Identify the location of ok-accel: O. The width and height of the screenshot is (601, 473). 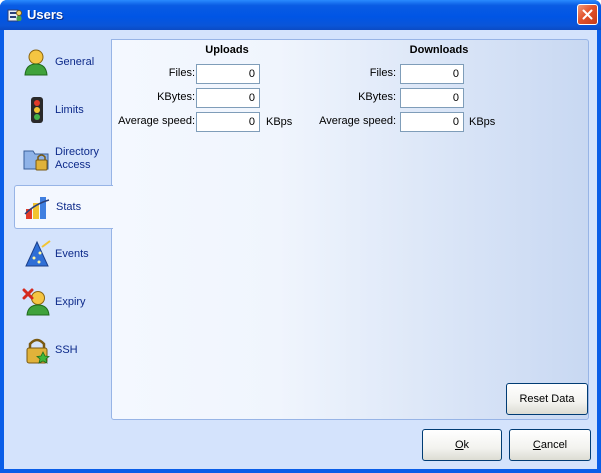
(459, 445).